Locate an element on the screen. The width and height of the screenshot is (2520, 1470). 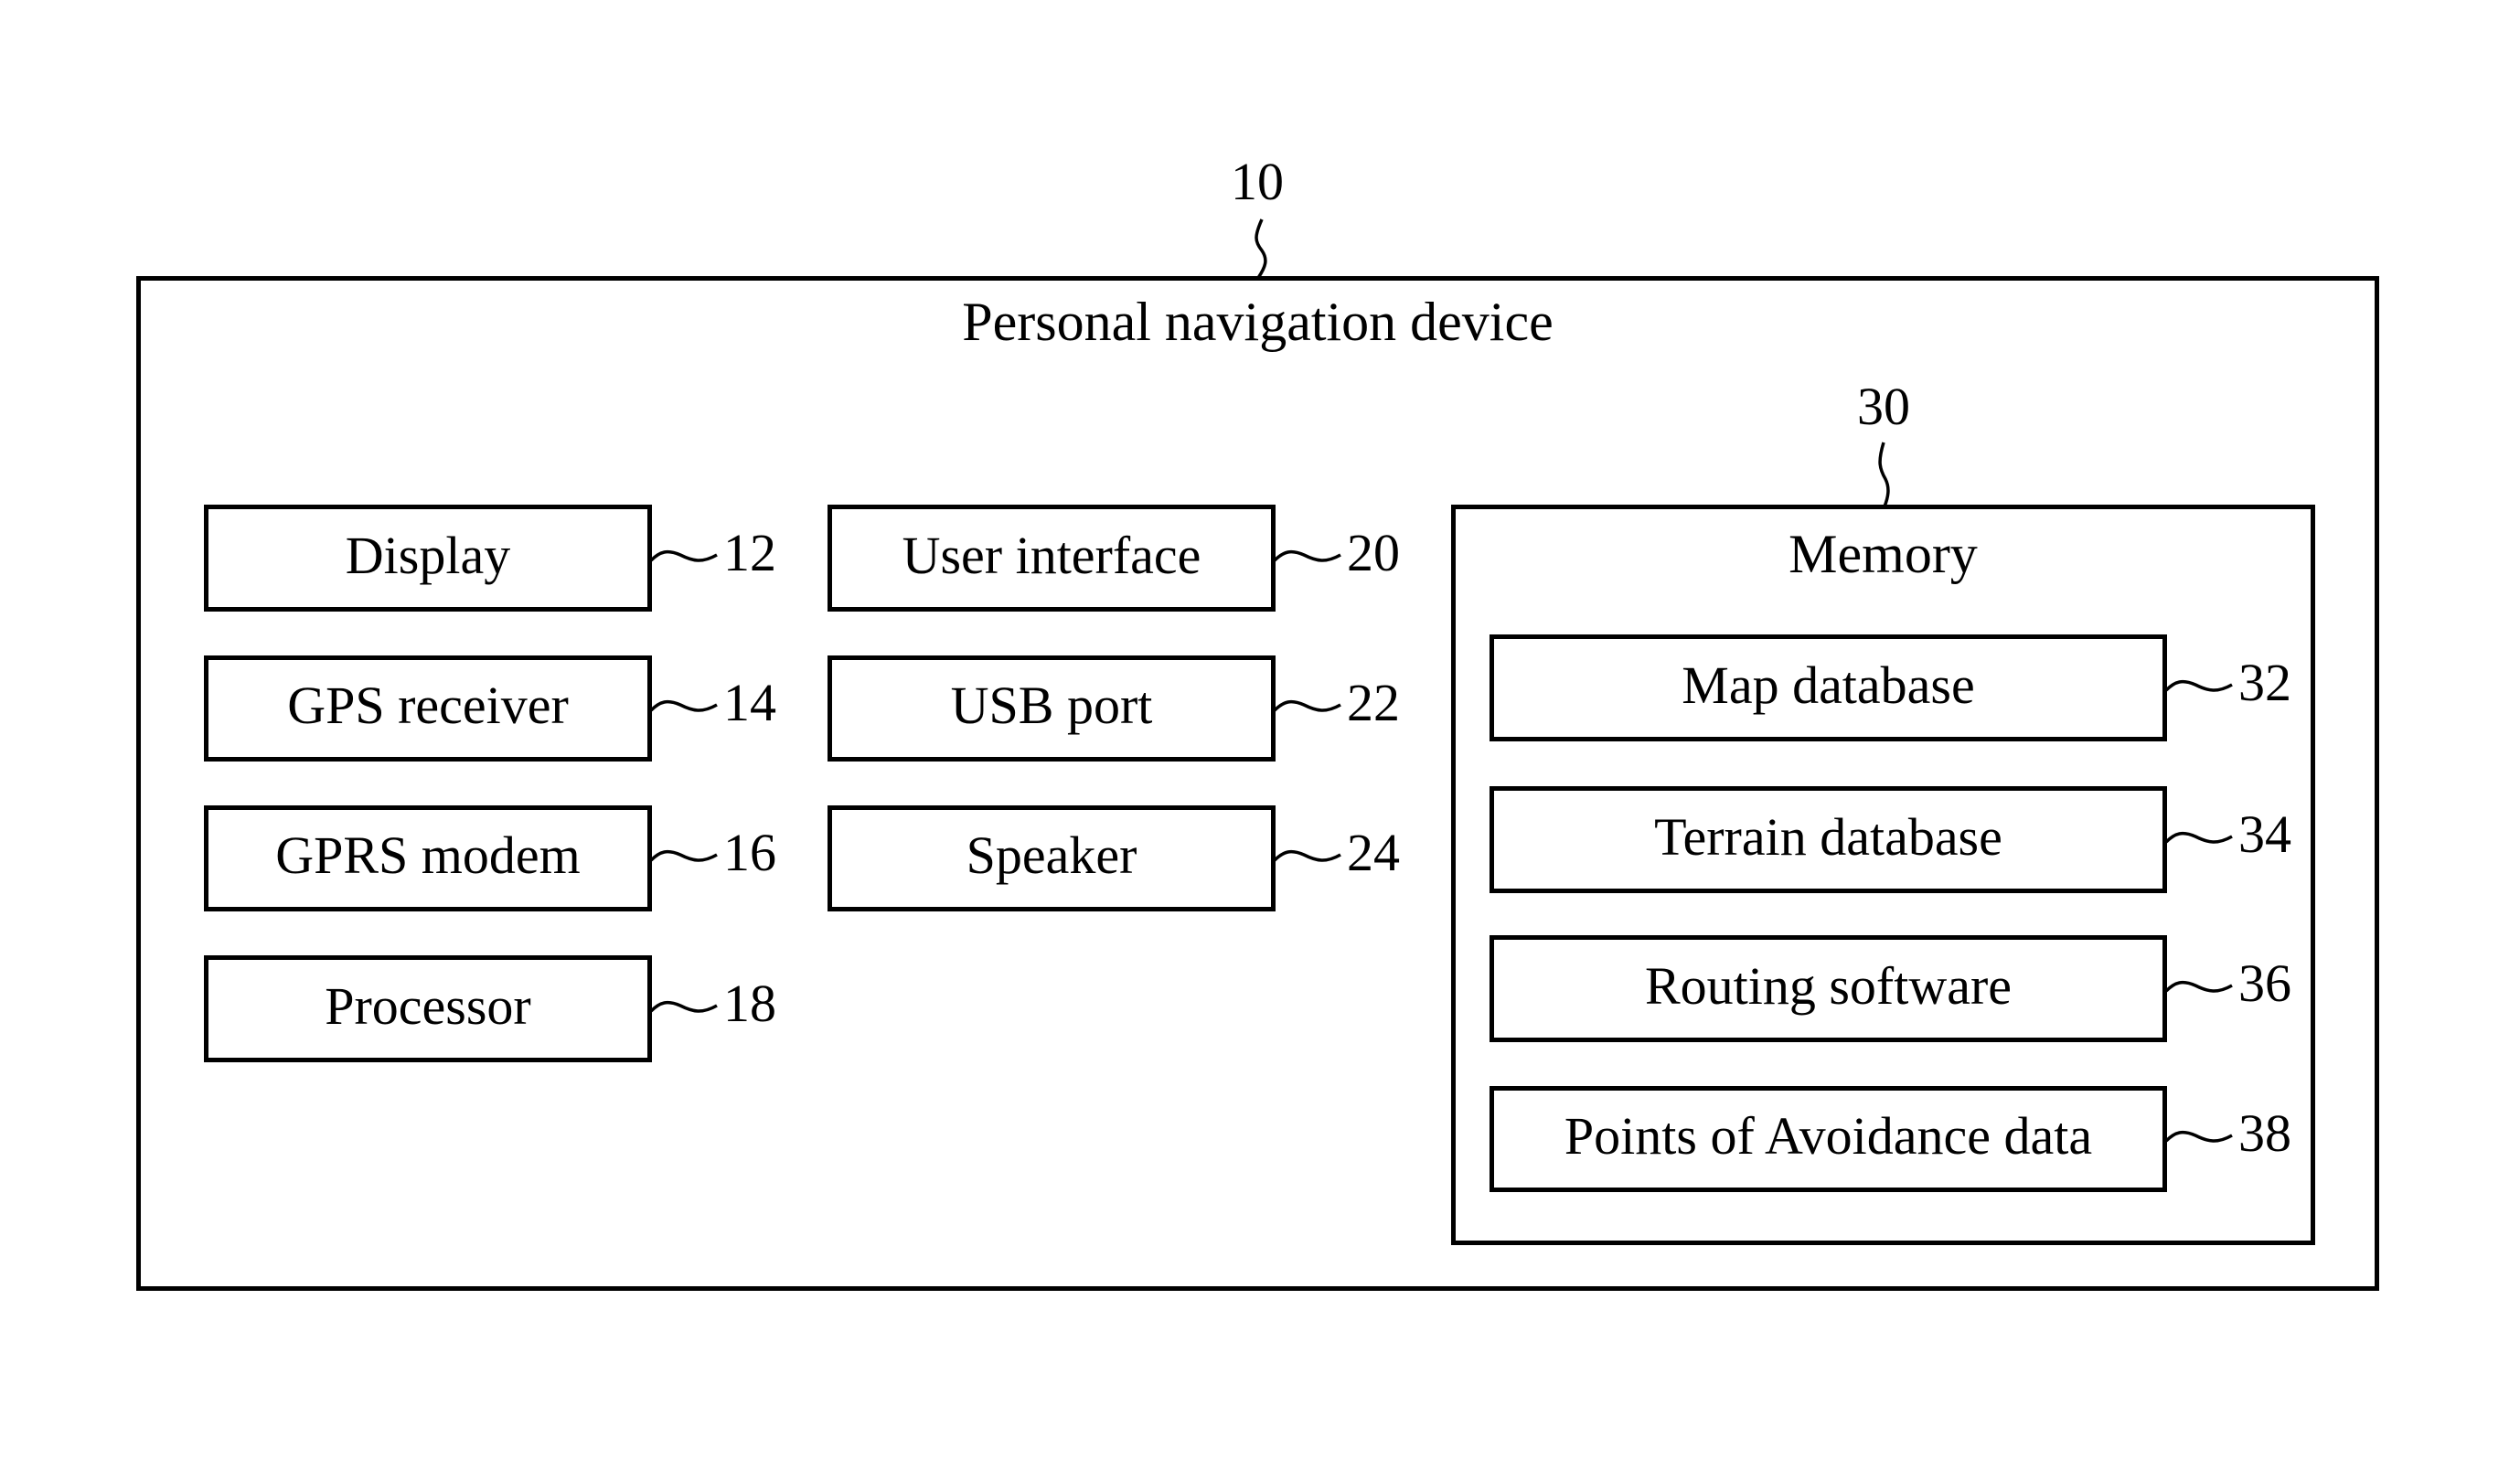
component-label: USB port is located at coordinates (1051, 706).